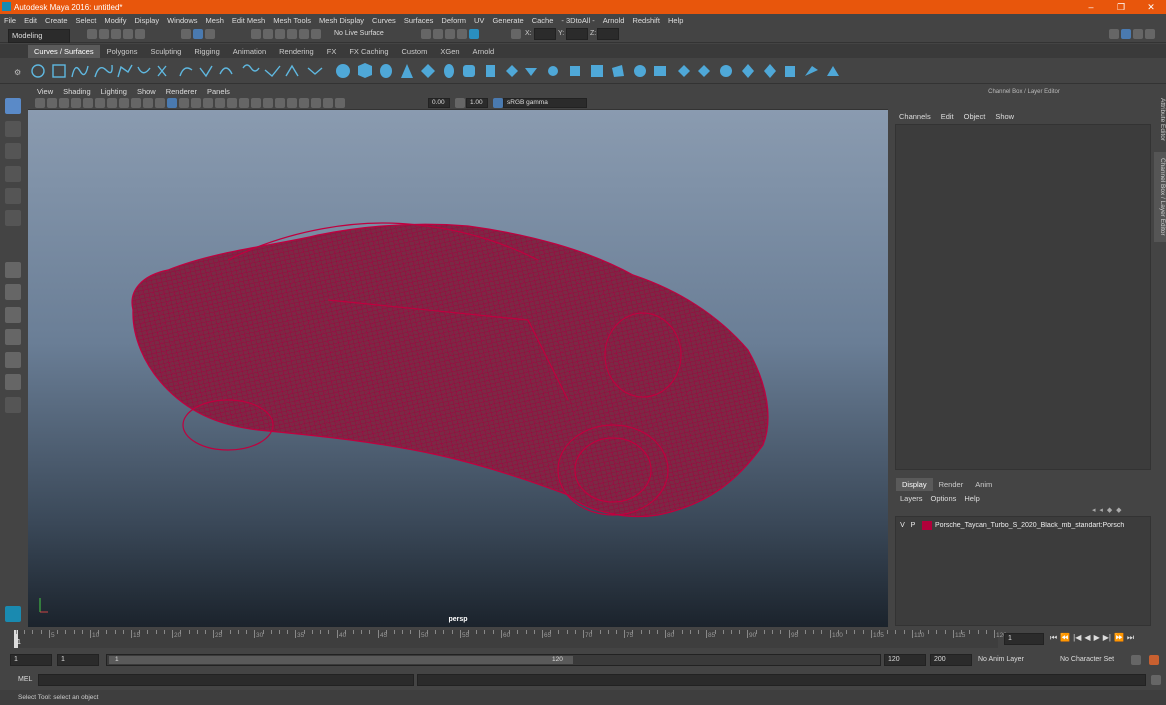 This screenshot has width=1166, height=705. I want to click on z-input, so click(608, 34).